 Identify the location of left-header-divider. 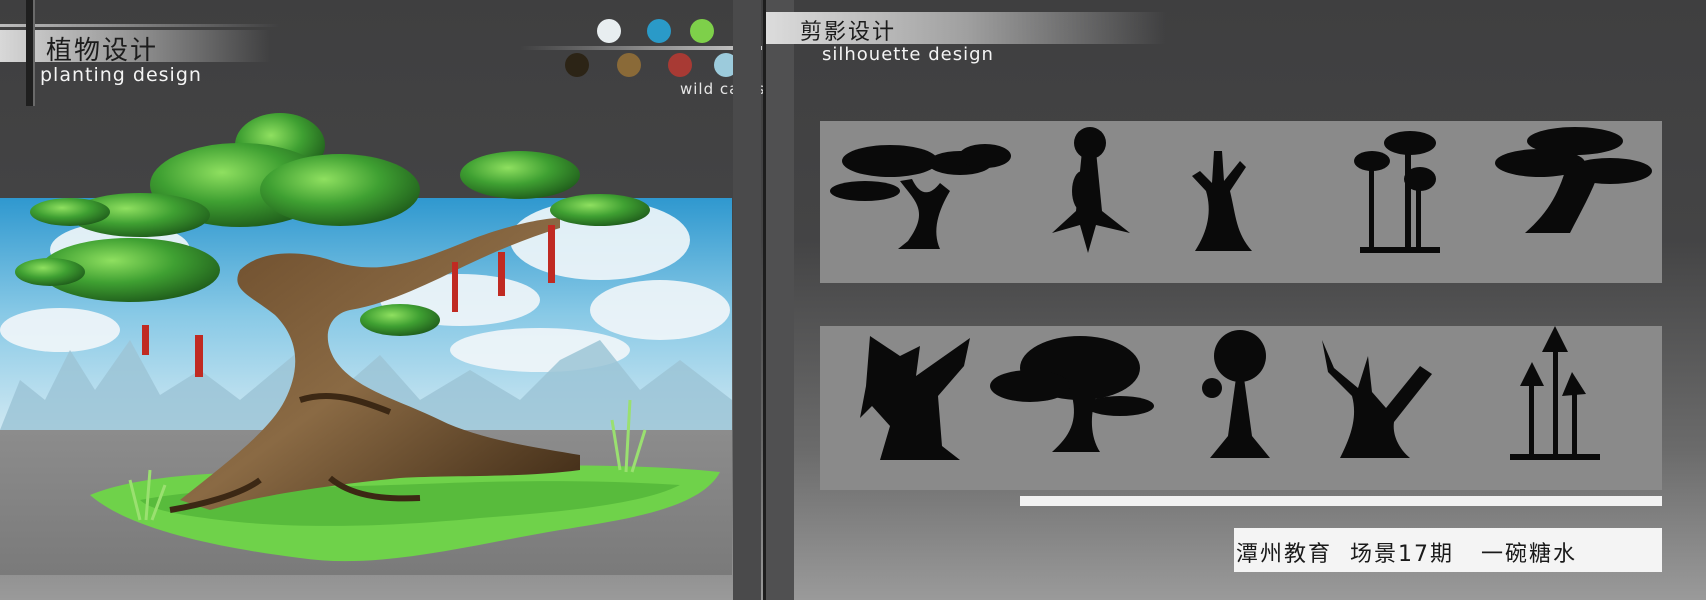
(140, 25).